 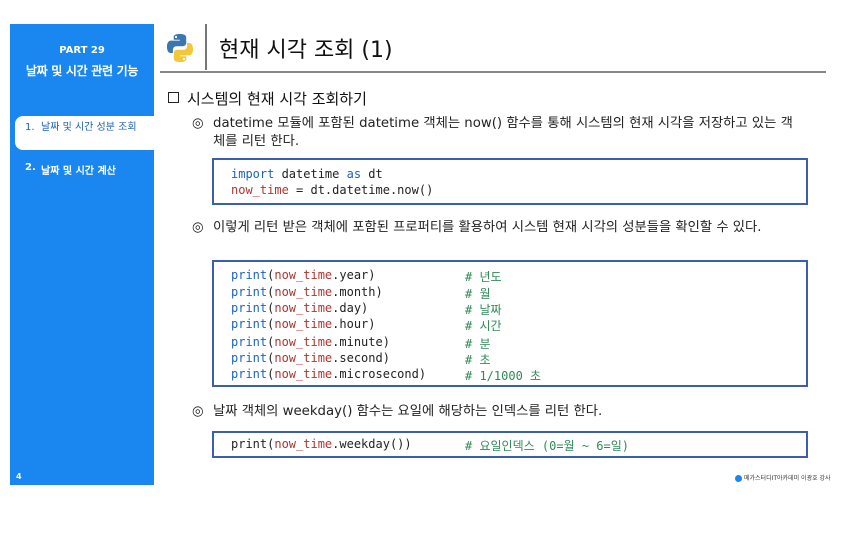 I want to click on sidebar-item-components: 1. 날짜 및 시간 성분 조회, so click(x=84, y=133).